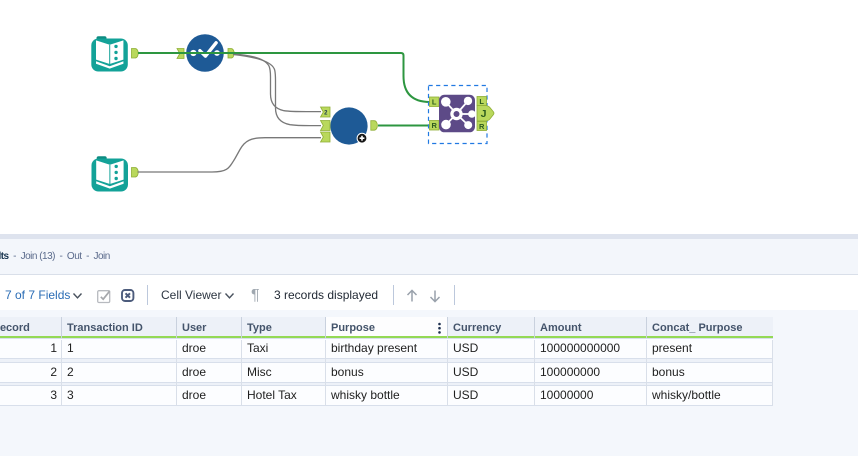 This screenshot has width=858, height=456. Describe the element at coordinates (484, 114) in the screenshot. I see `svg-text: J` at that location.